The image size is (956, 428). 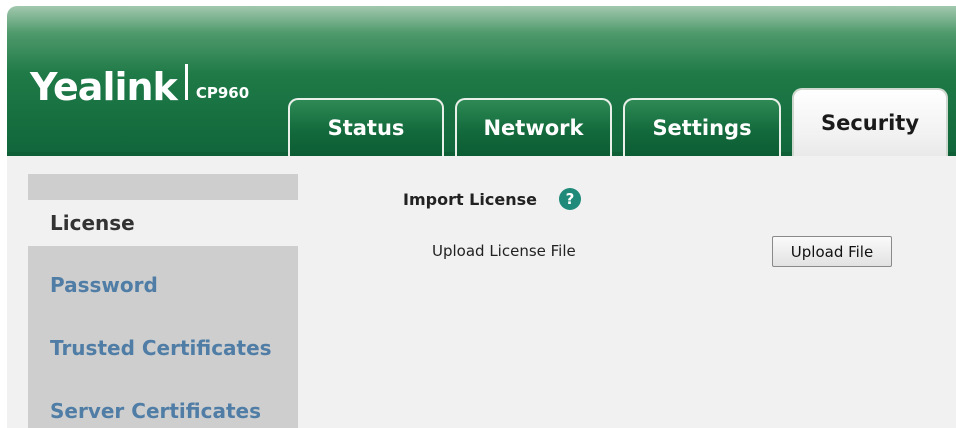 I want to click on sidebar-item-trusted-certificates: Trusted Certificates, so click(x=163, y=348).